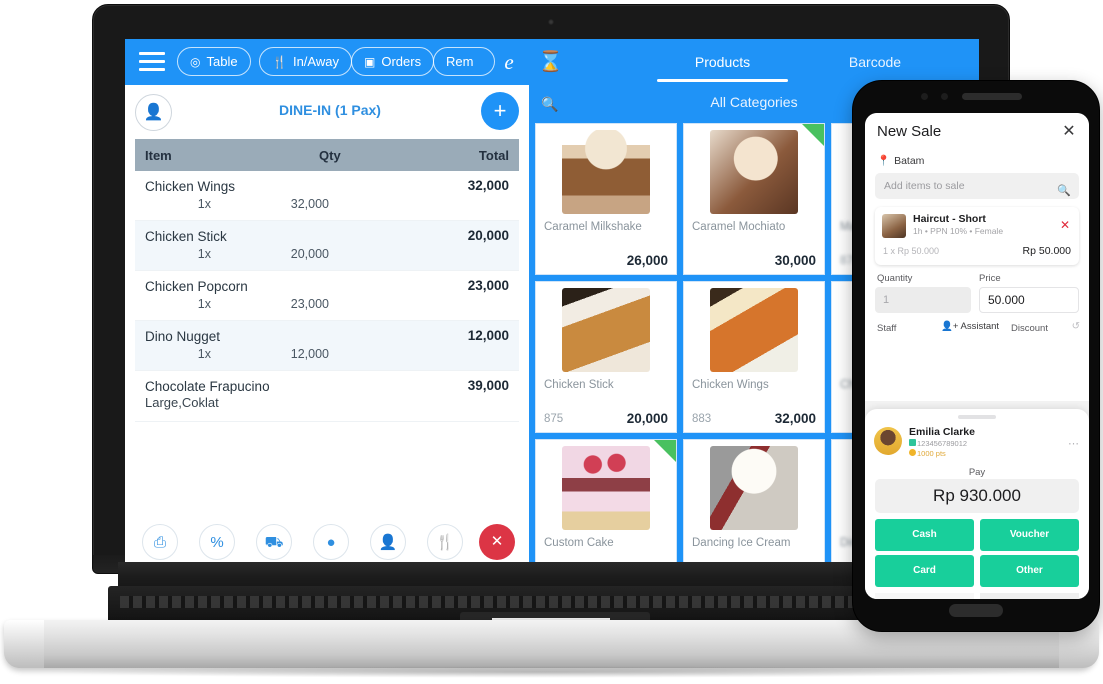 This screenshot has height=684, width=1103. I want to click on line-item-thumbnail, so click(894, 226).